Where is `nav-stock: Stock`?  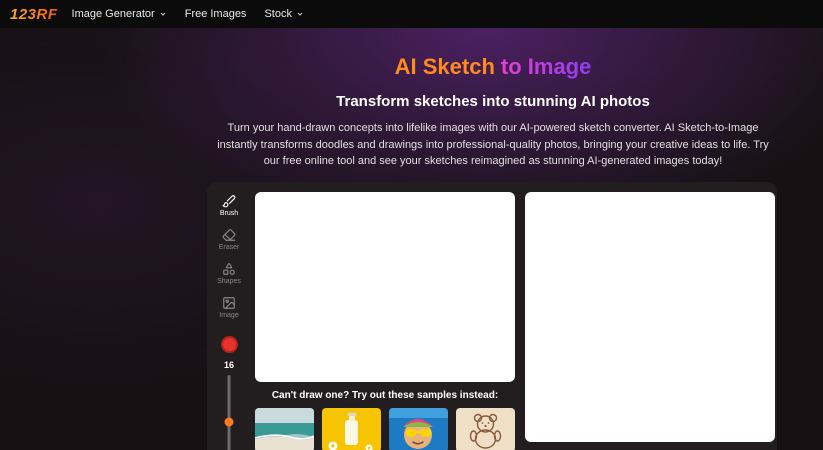 nav-stock: Stock is located at coordinates (284, 14).